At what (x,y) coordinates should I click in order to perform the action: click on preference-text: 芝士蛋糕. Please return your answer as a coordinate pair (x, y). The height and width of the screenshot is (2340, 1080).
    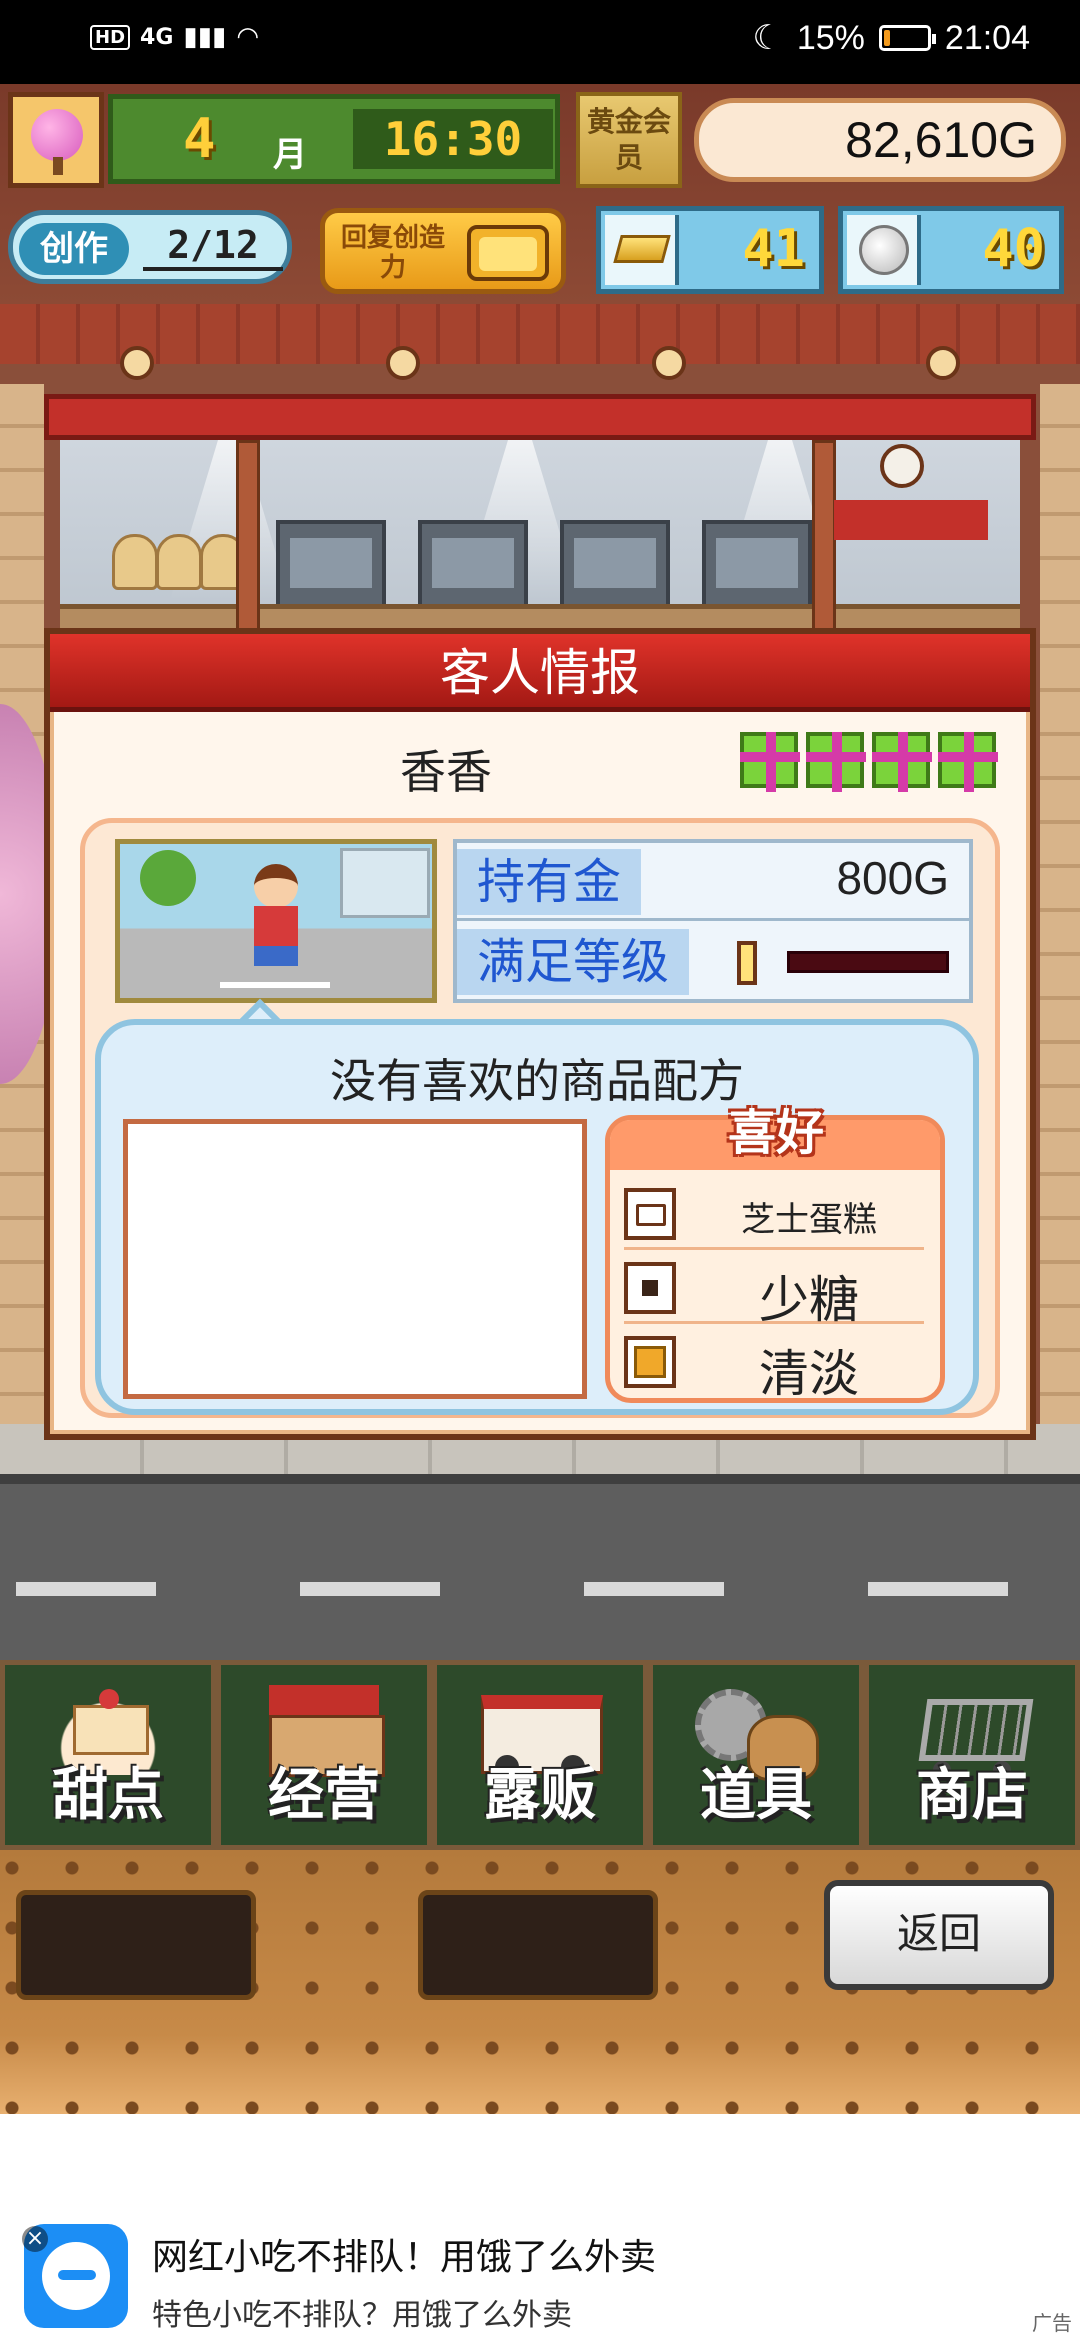
    Looking at the image, I should click on (809, 1220).